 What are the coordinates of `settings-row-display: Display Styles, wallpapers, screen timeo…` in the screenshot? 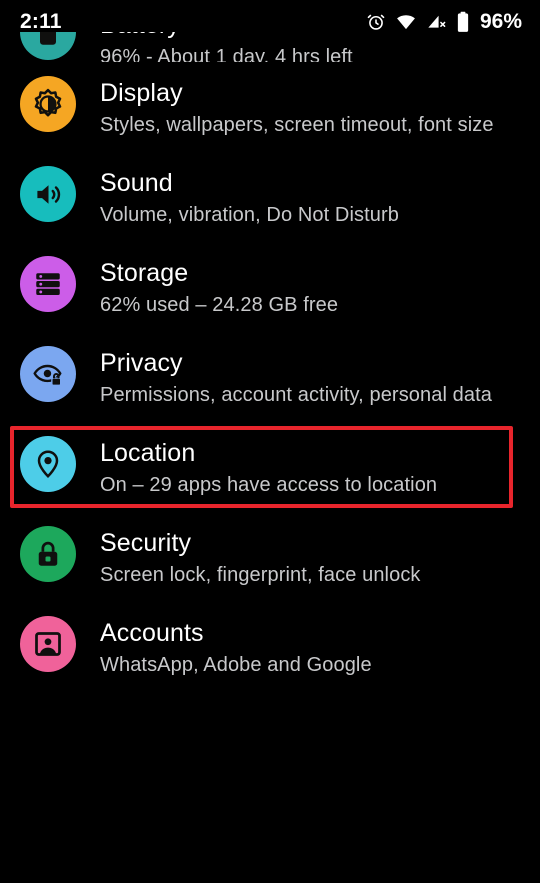 It's located at (270, 107).